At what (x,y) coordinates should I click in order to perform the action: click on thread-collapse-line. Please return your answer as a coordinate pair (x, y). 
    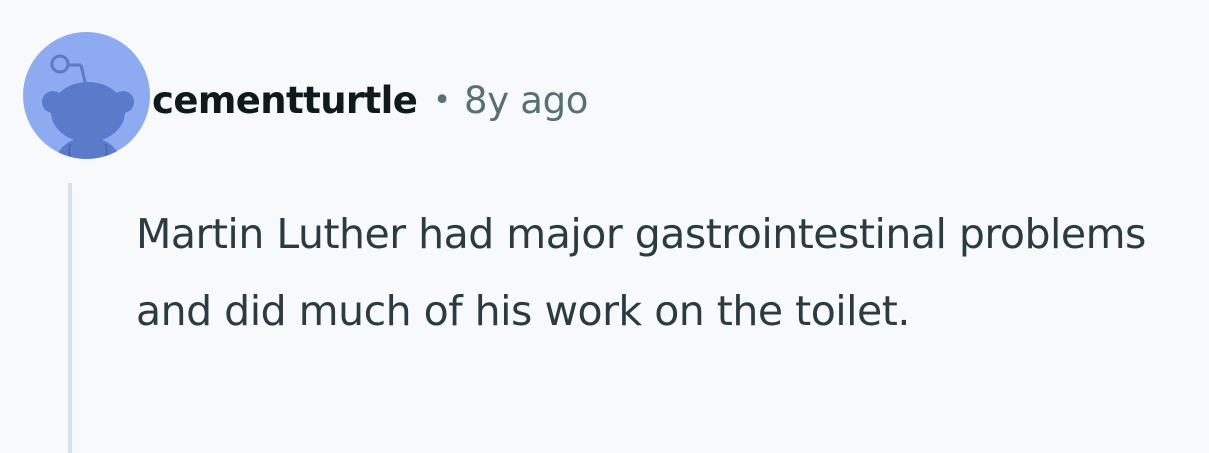
    Looking at the image, I should click on (70, 318).